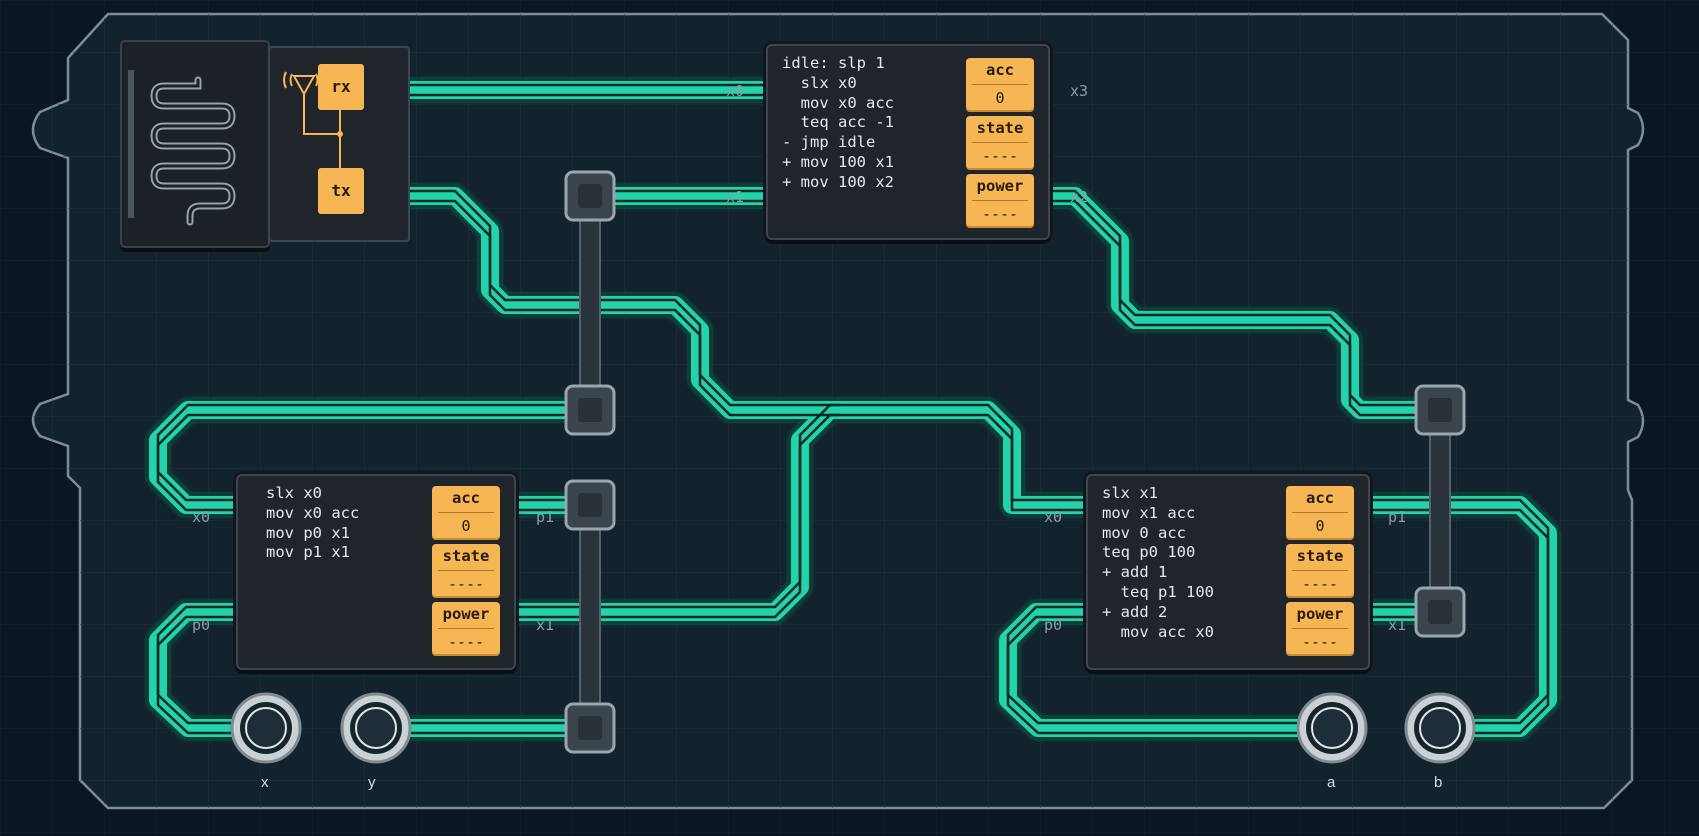 The height and width of the screenshot is (836, 1699). What do you see at coordinates (1079, 197) in the screenshot?
I see `pin-label: x2` at bounding box center [1079, 197].